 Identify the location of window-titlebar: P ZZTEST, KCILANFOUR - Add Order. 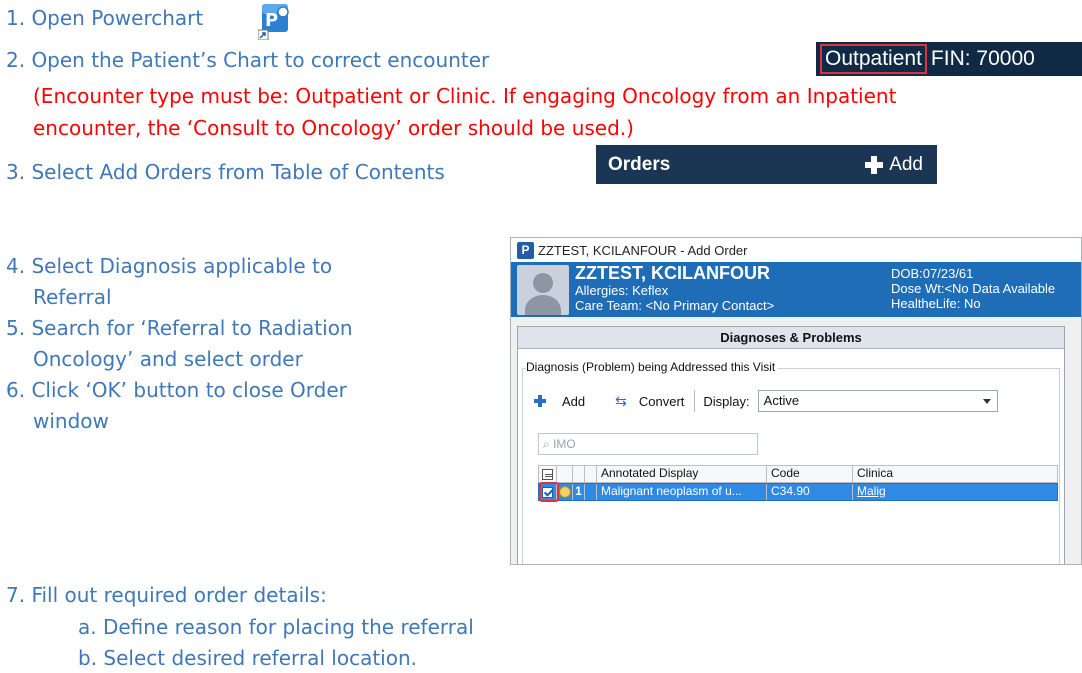
(796, 250).